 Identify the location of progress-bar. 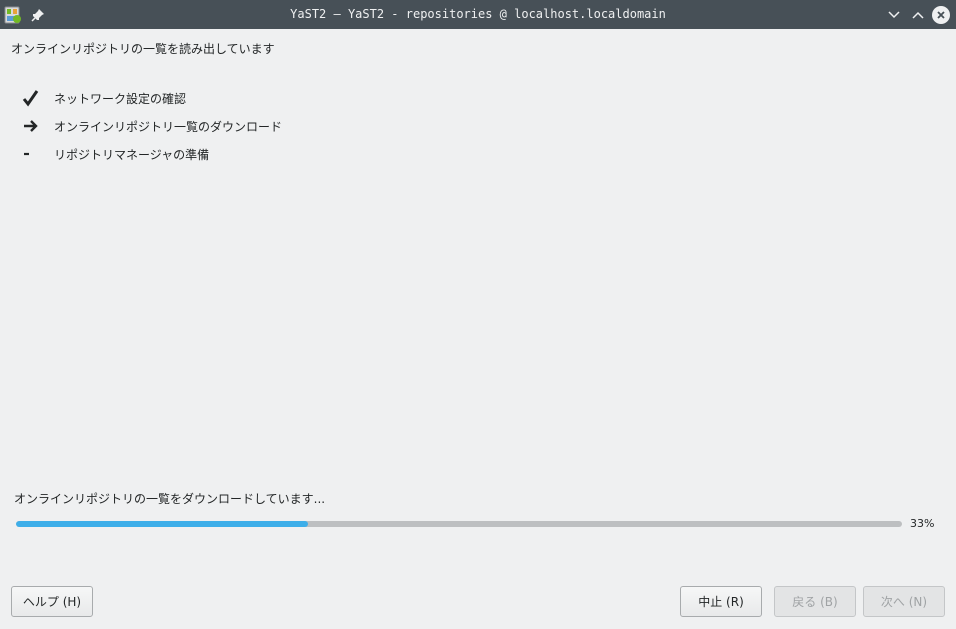
(459, 524).